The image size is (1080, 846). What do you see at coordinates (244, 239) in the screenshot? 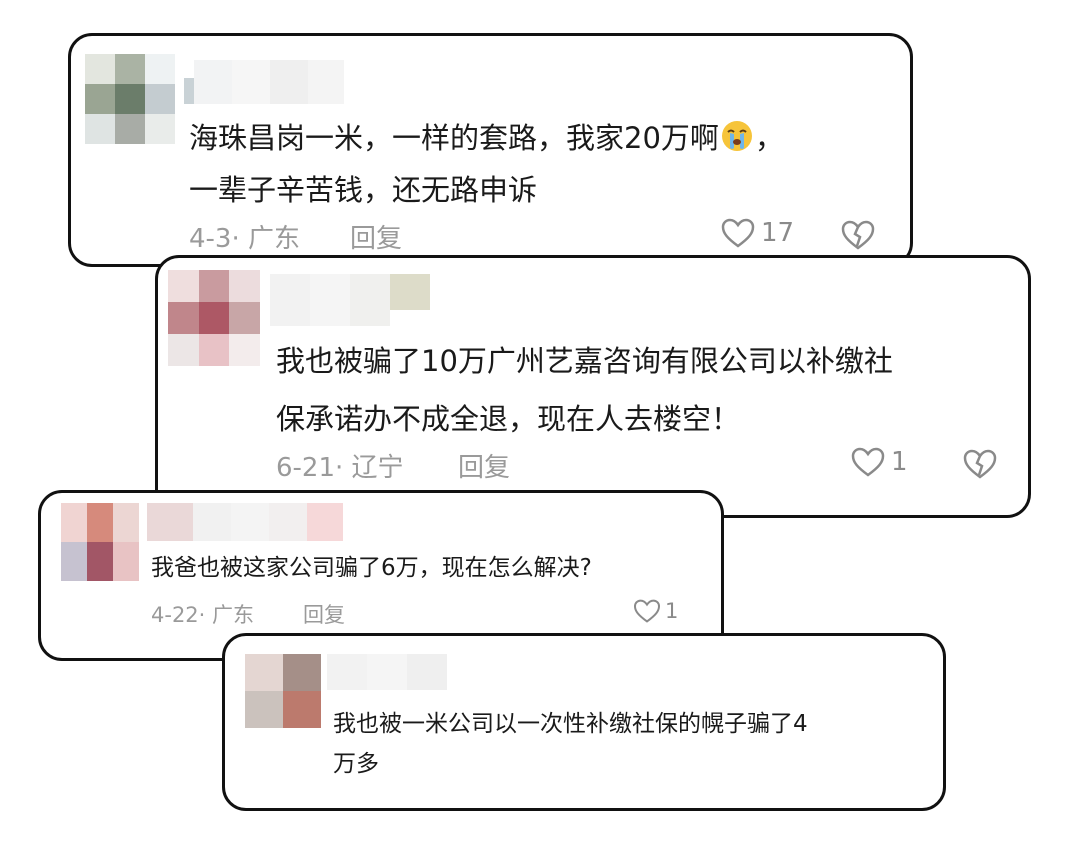
I see `comment-date-region: 4-3· 广东` at bounding box center [244, 239].